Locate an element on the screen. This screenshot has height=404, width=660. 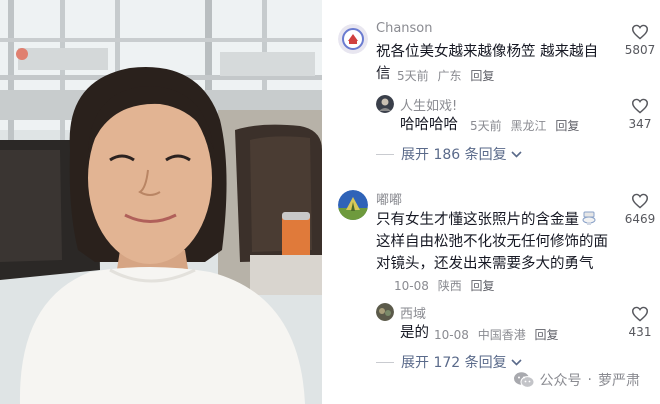
expand-replies-button: 展开 172 条回复 is located at coordinates (449, 362).